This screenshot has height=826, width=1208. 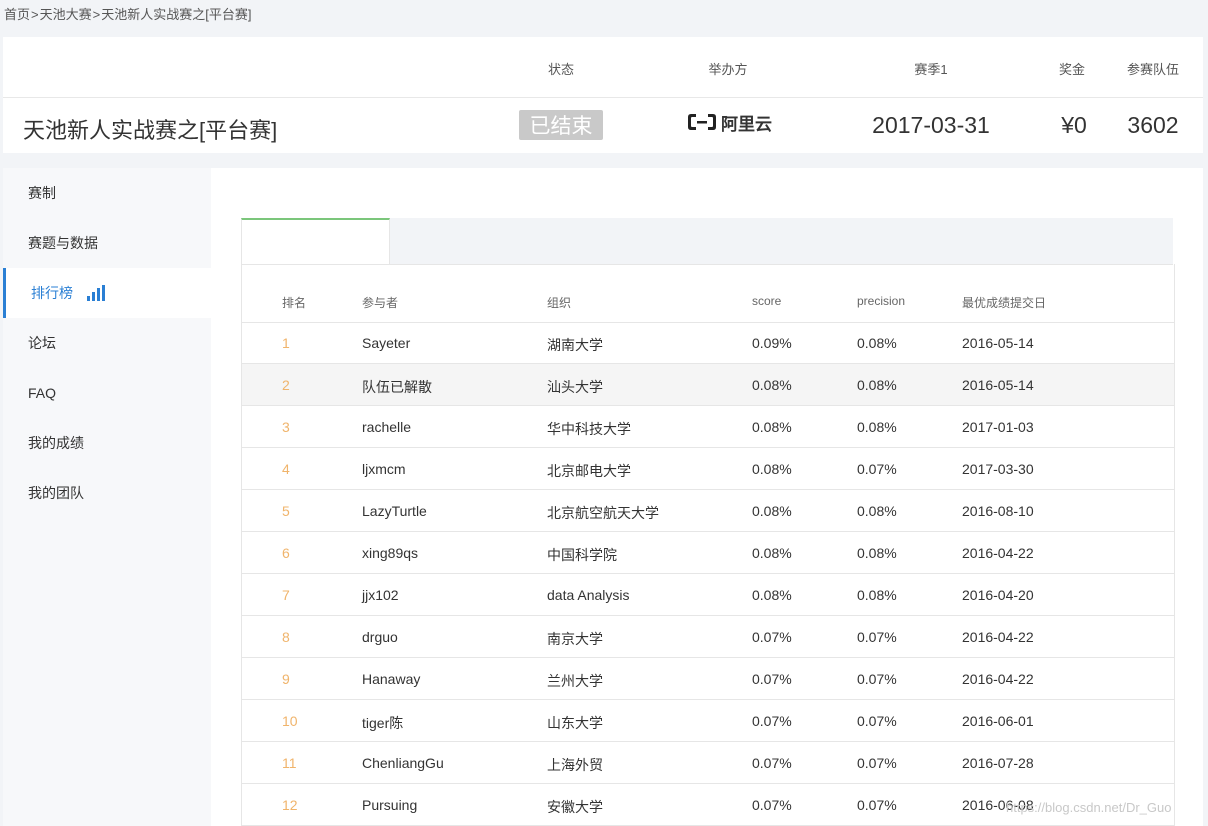 I want to click on participant-cell: xing89qs, so click(x=390, y=553).